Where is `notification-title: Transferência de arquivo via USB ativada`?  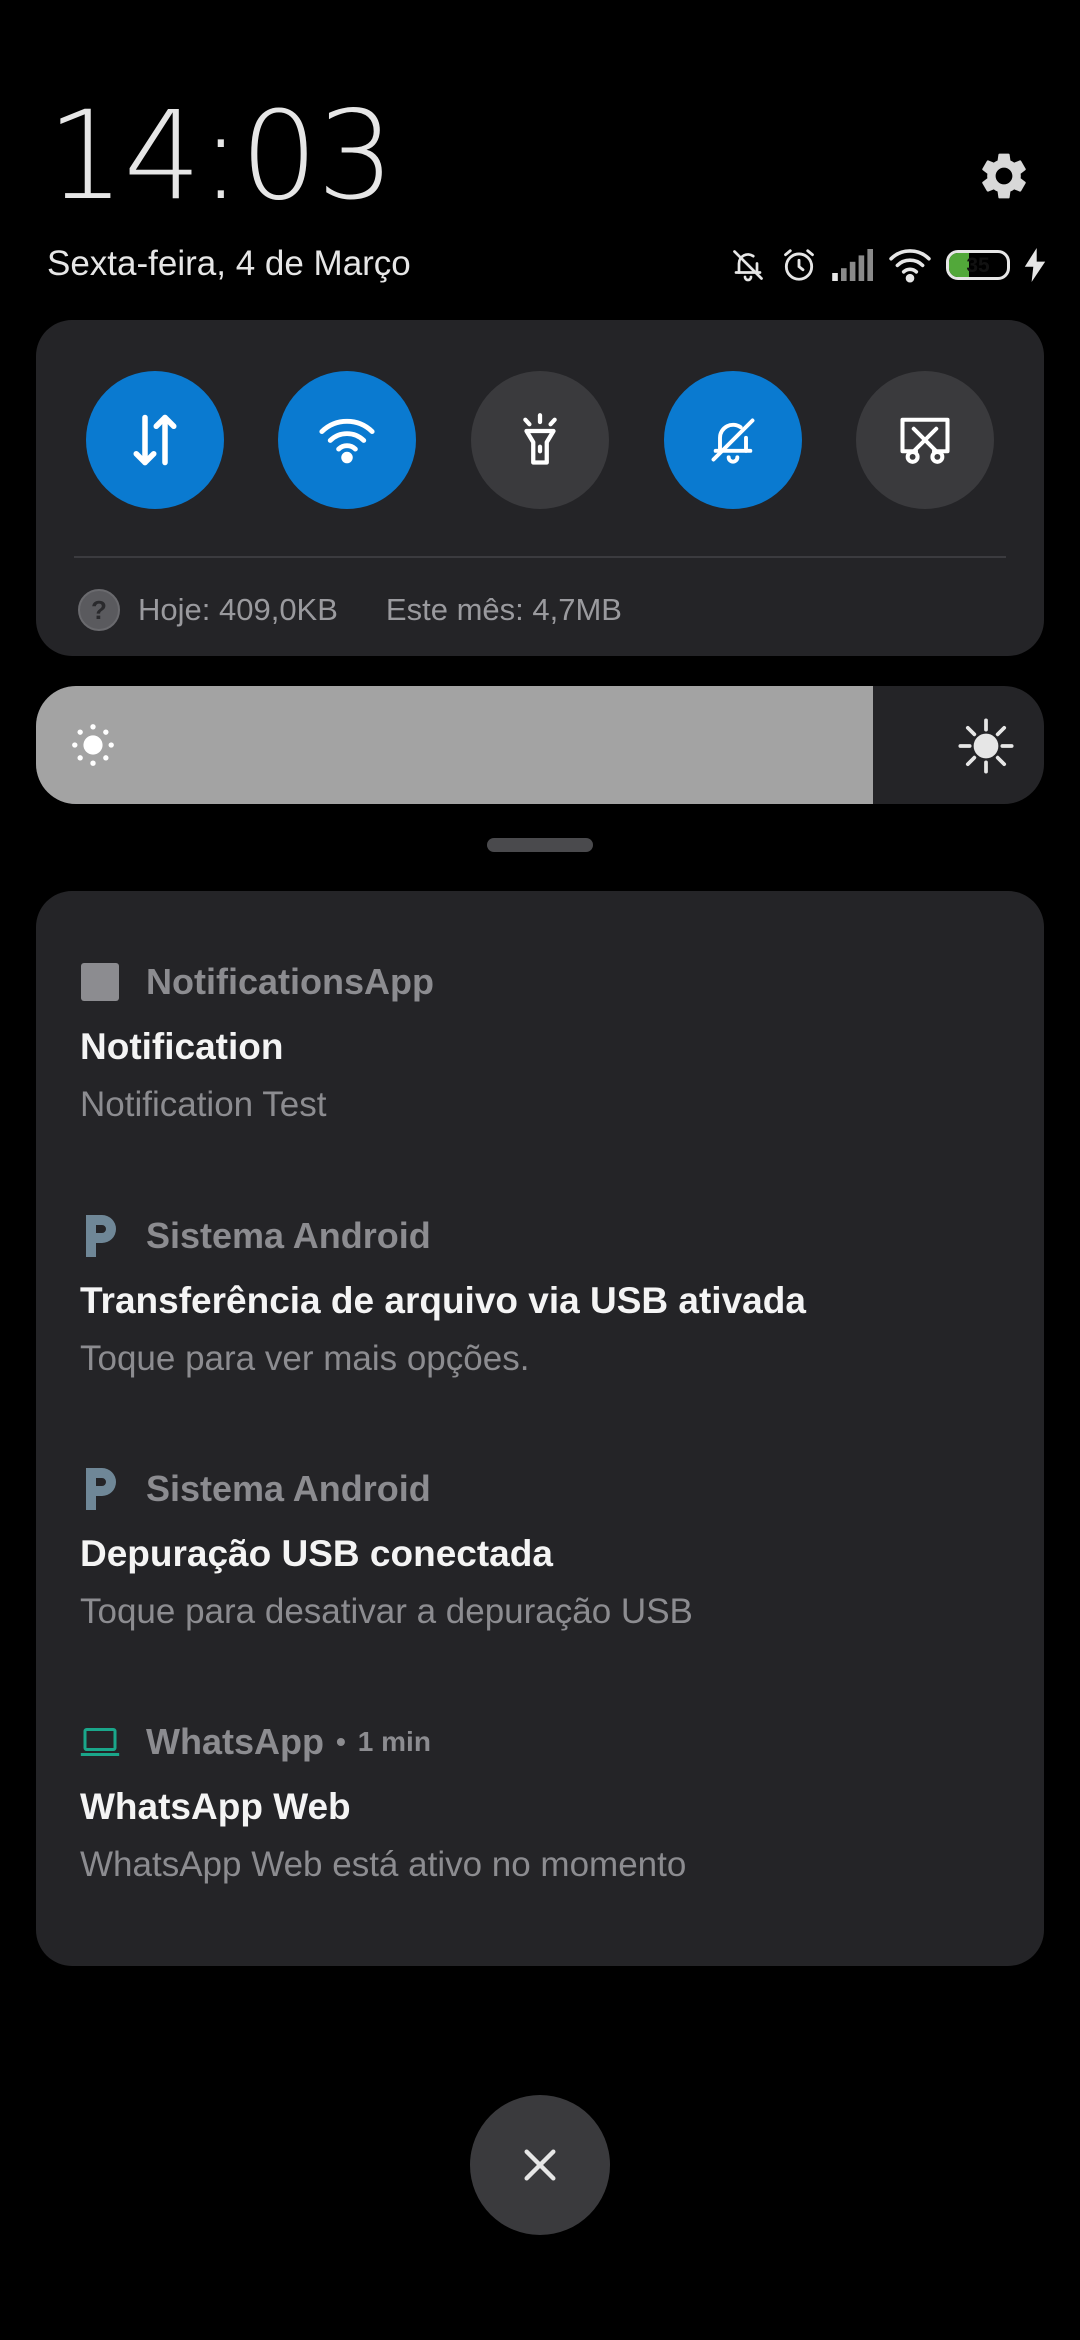 notification-title: Transferência de arquivo via USB ativada is located at coordinates (443, 1300).